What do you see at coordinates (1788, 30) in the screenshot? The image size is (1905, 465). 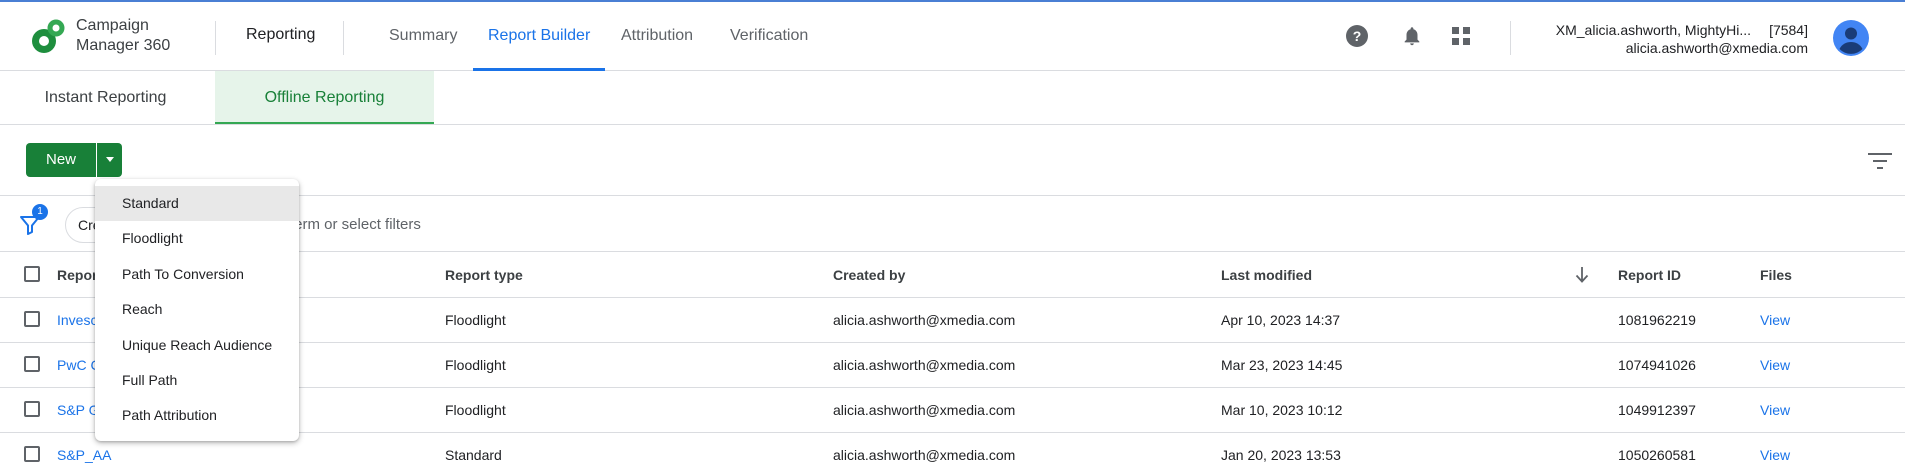 I see `account-id: [7584]` at bounding box center [1788, 30].